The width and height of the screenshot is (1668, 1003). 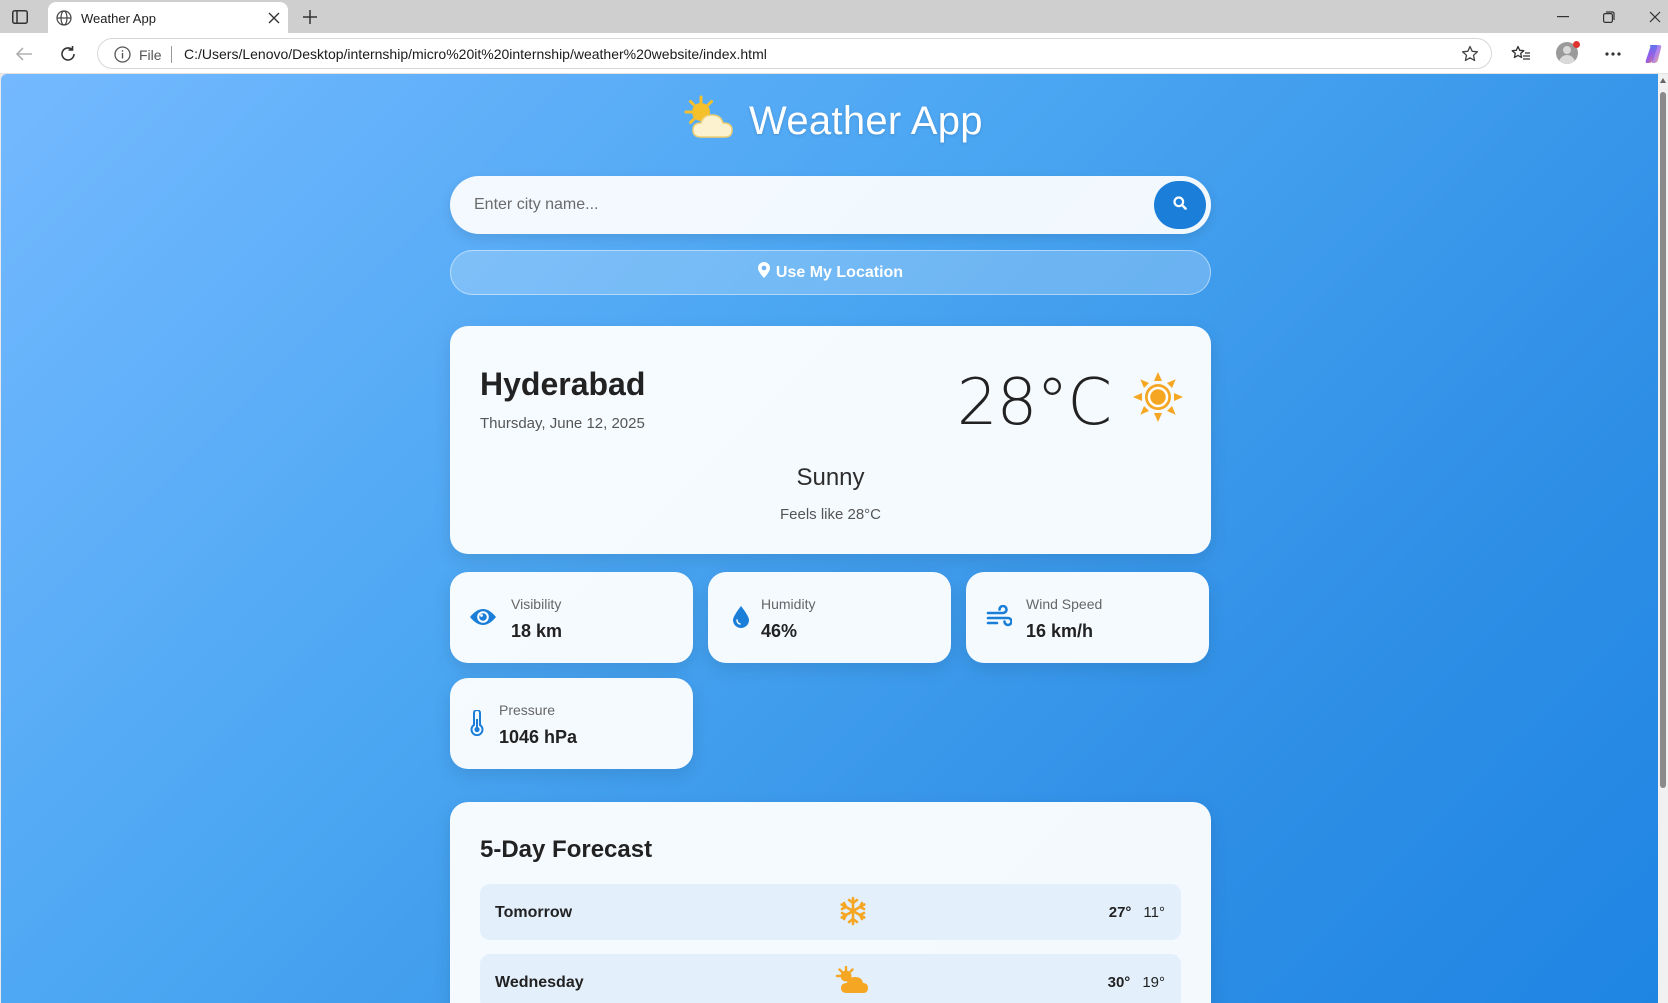 What do you see at coordinates (20, 17) in the screenshot?
I see `sidebar-toggle-icon` at bounding box center [20, 17].